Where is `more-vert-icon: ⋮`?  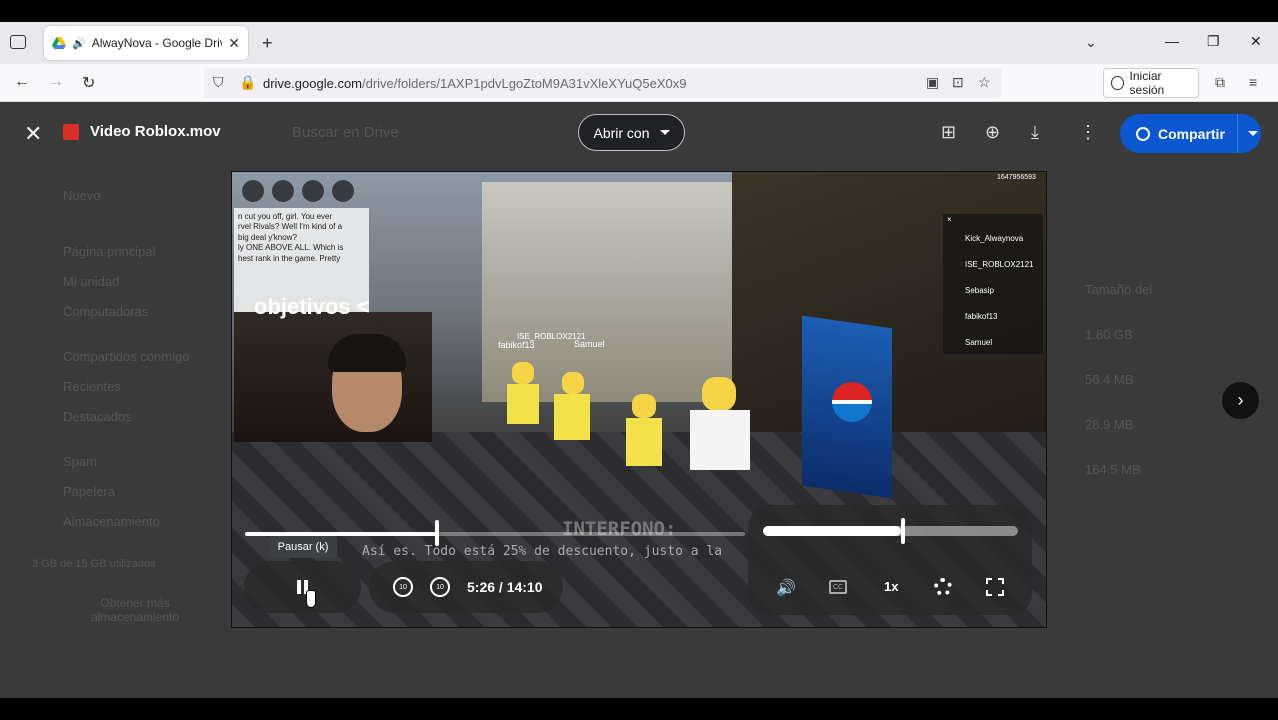 more-vert-icon: ⋮ is located at coordinates (1088, 132).